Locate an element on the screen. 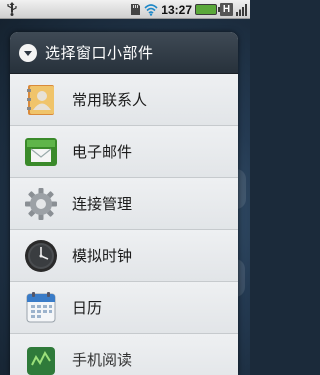 This screenshot has height=375, width=320. widget-item-label: 连接管理 is located at coordinates (102, 204).